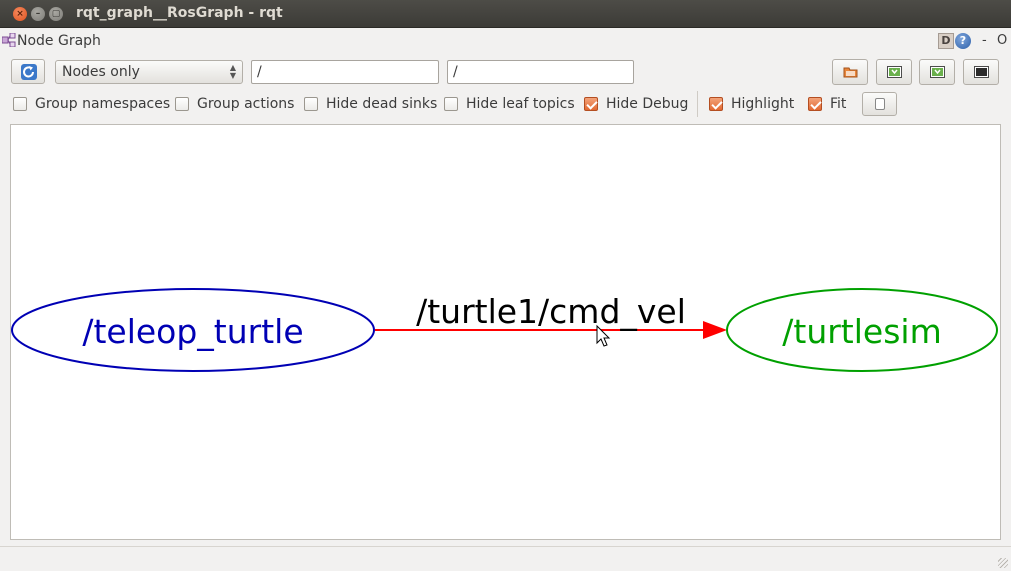 The width and height of the screenshot is (1011, 571). What do you see at coordinates (505, 14) in the screenshot?
I see `window-titlebar: × – ▢ rqt_graph__RosGraph - rqt` at bounding box center [505, 14].